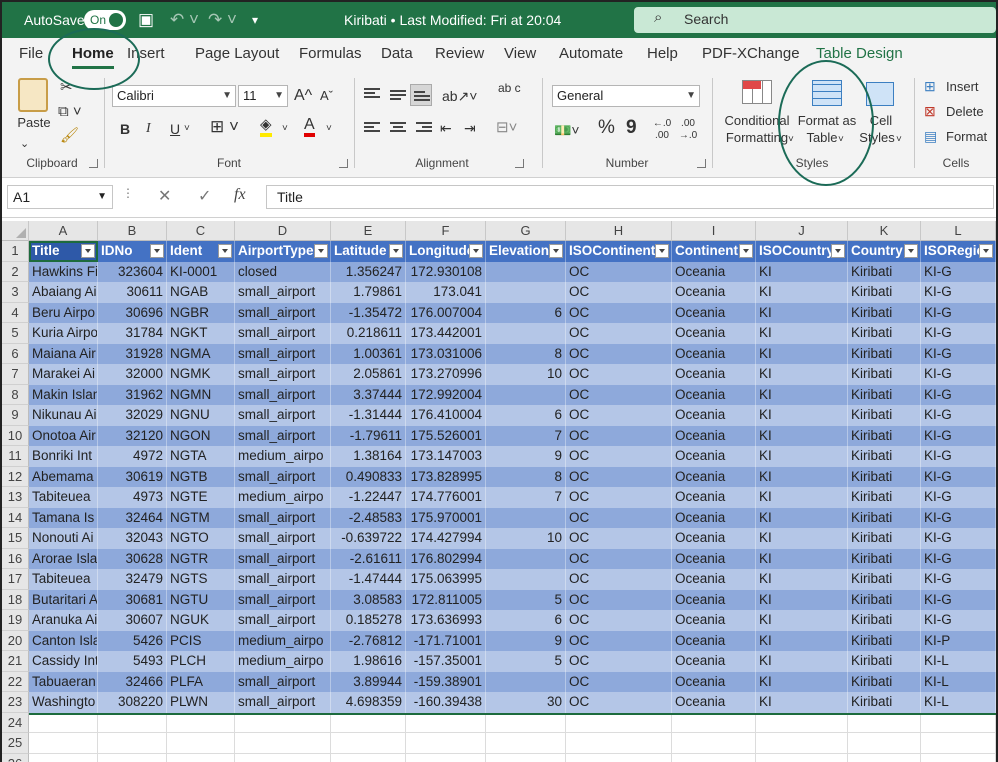 Image resolution: width=998 pixels, height=762 pixels. Describe the element at coordinates (368, 231) in the screenshot. I see `column-header: E` at that location.